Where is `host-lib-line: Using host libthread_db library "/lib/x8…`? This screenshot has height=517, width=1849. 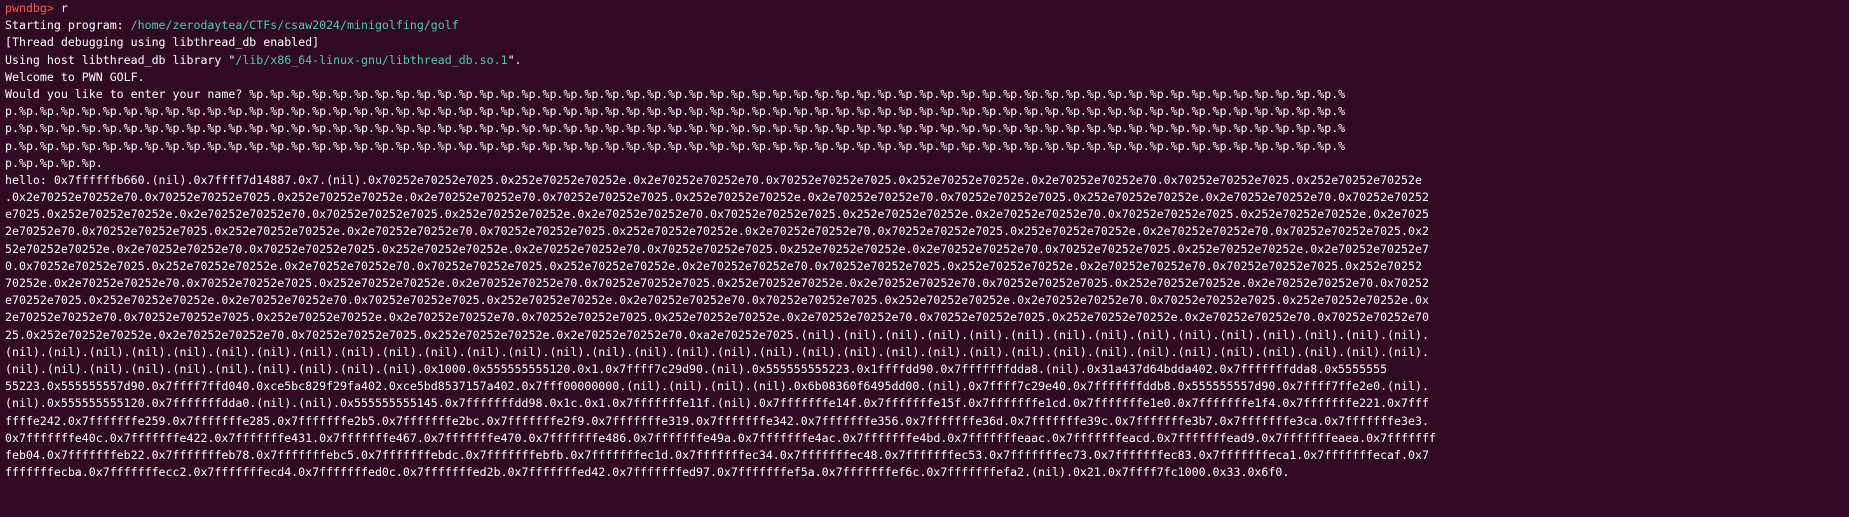
host-lib-line: Using host libthread_db library "/lib/x8… is located at coordinates (927, 60).